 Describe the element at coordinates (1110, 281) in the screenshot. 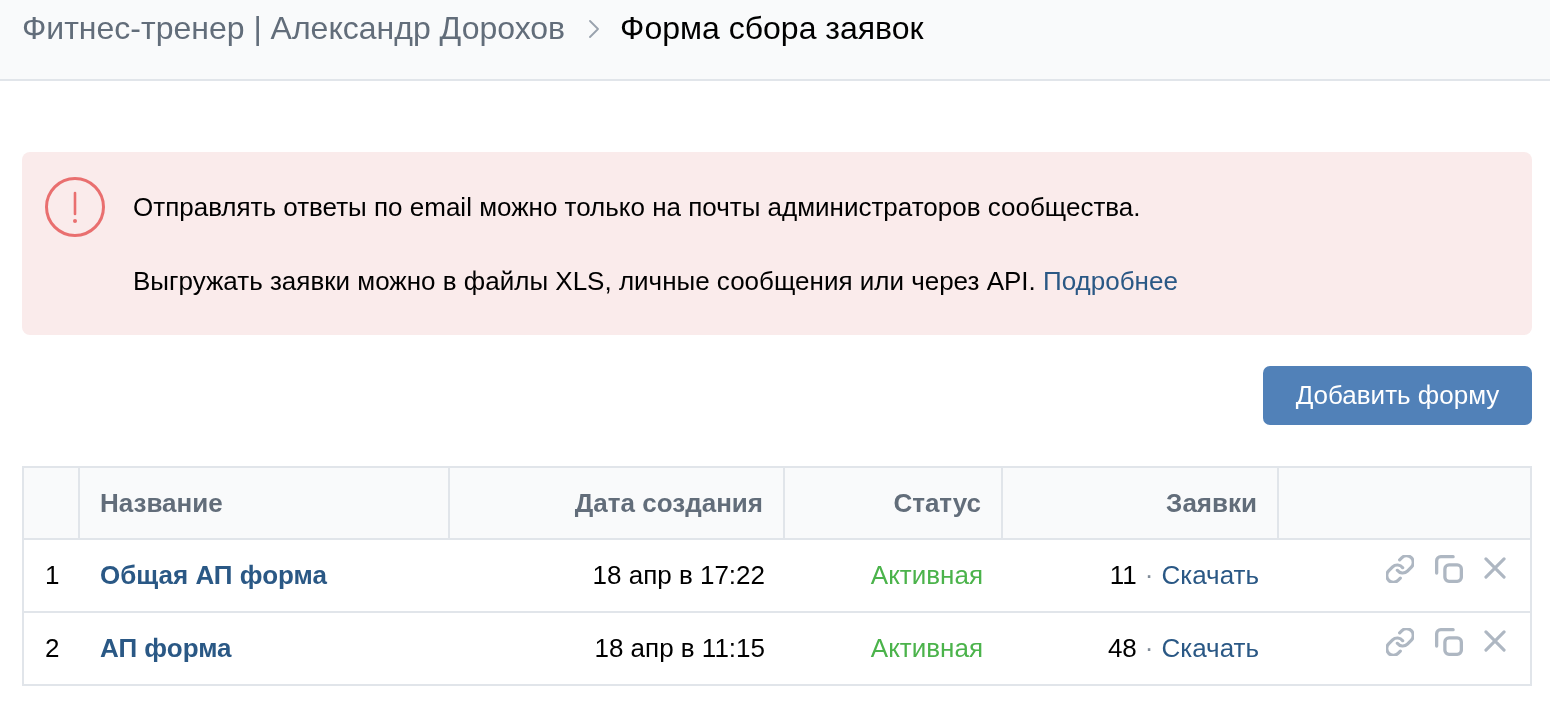

I see `more-link: Подробнее` at that location.